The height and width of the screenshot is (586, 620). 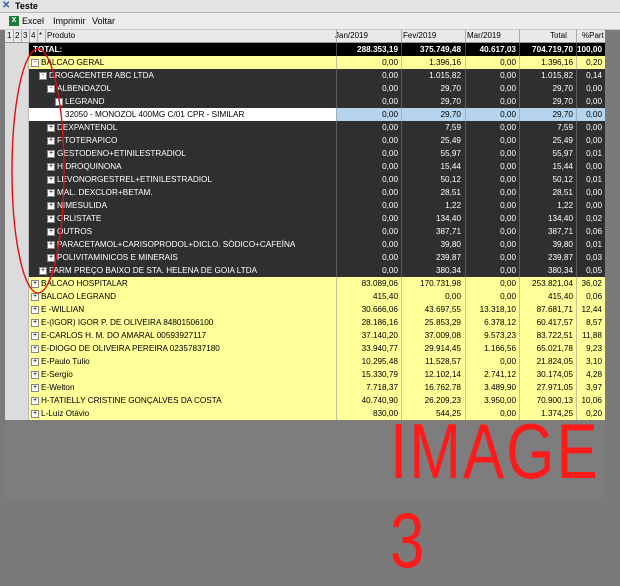 I want to click on cell-total: 60.417,57, so click(x=554, y=322).